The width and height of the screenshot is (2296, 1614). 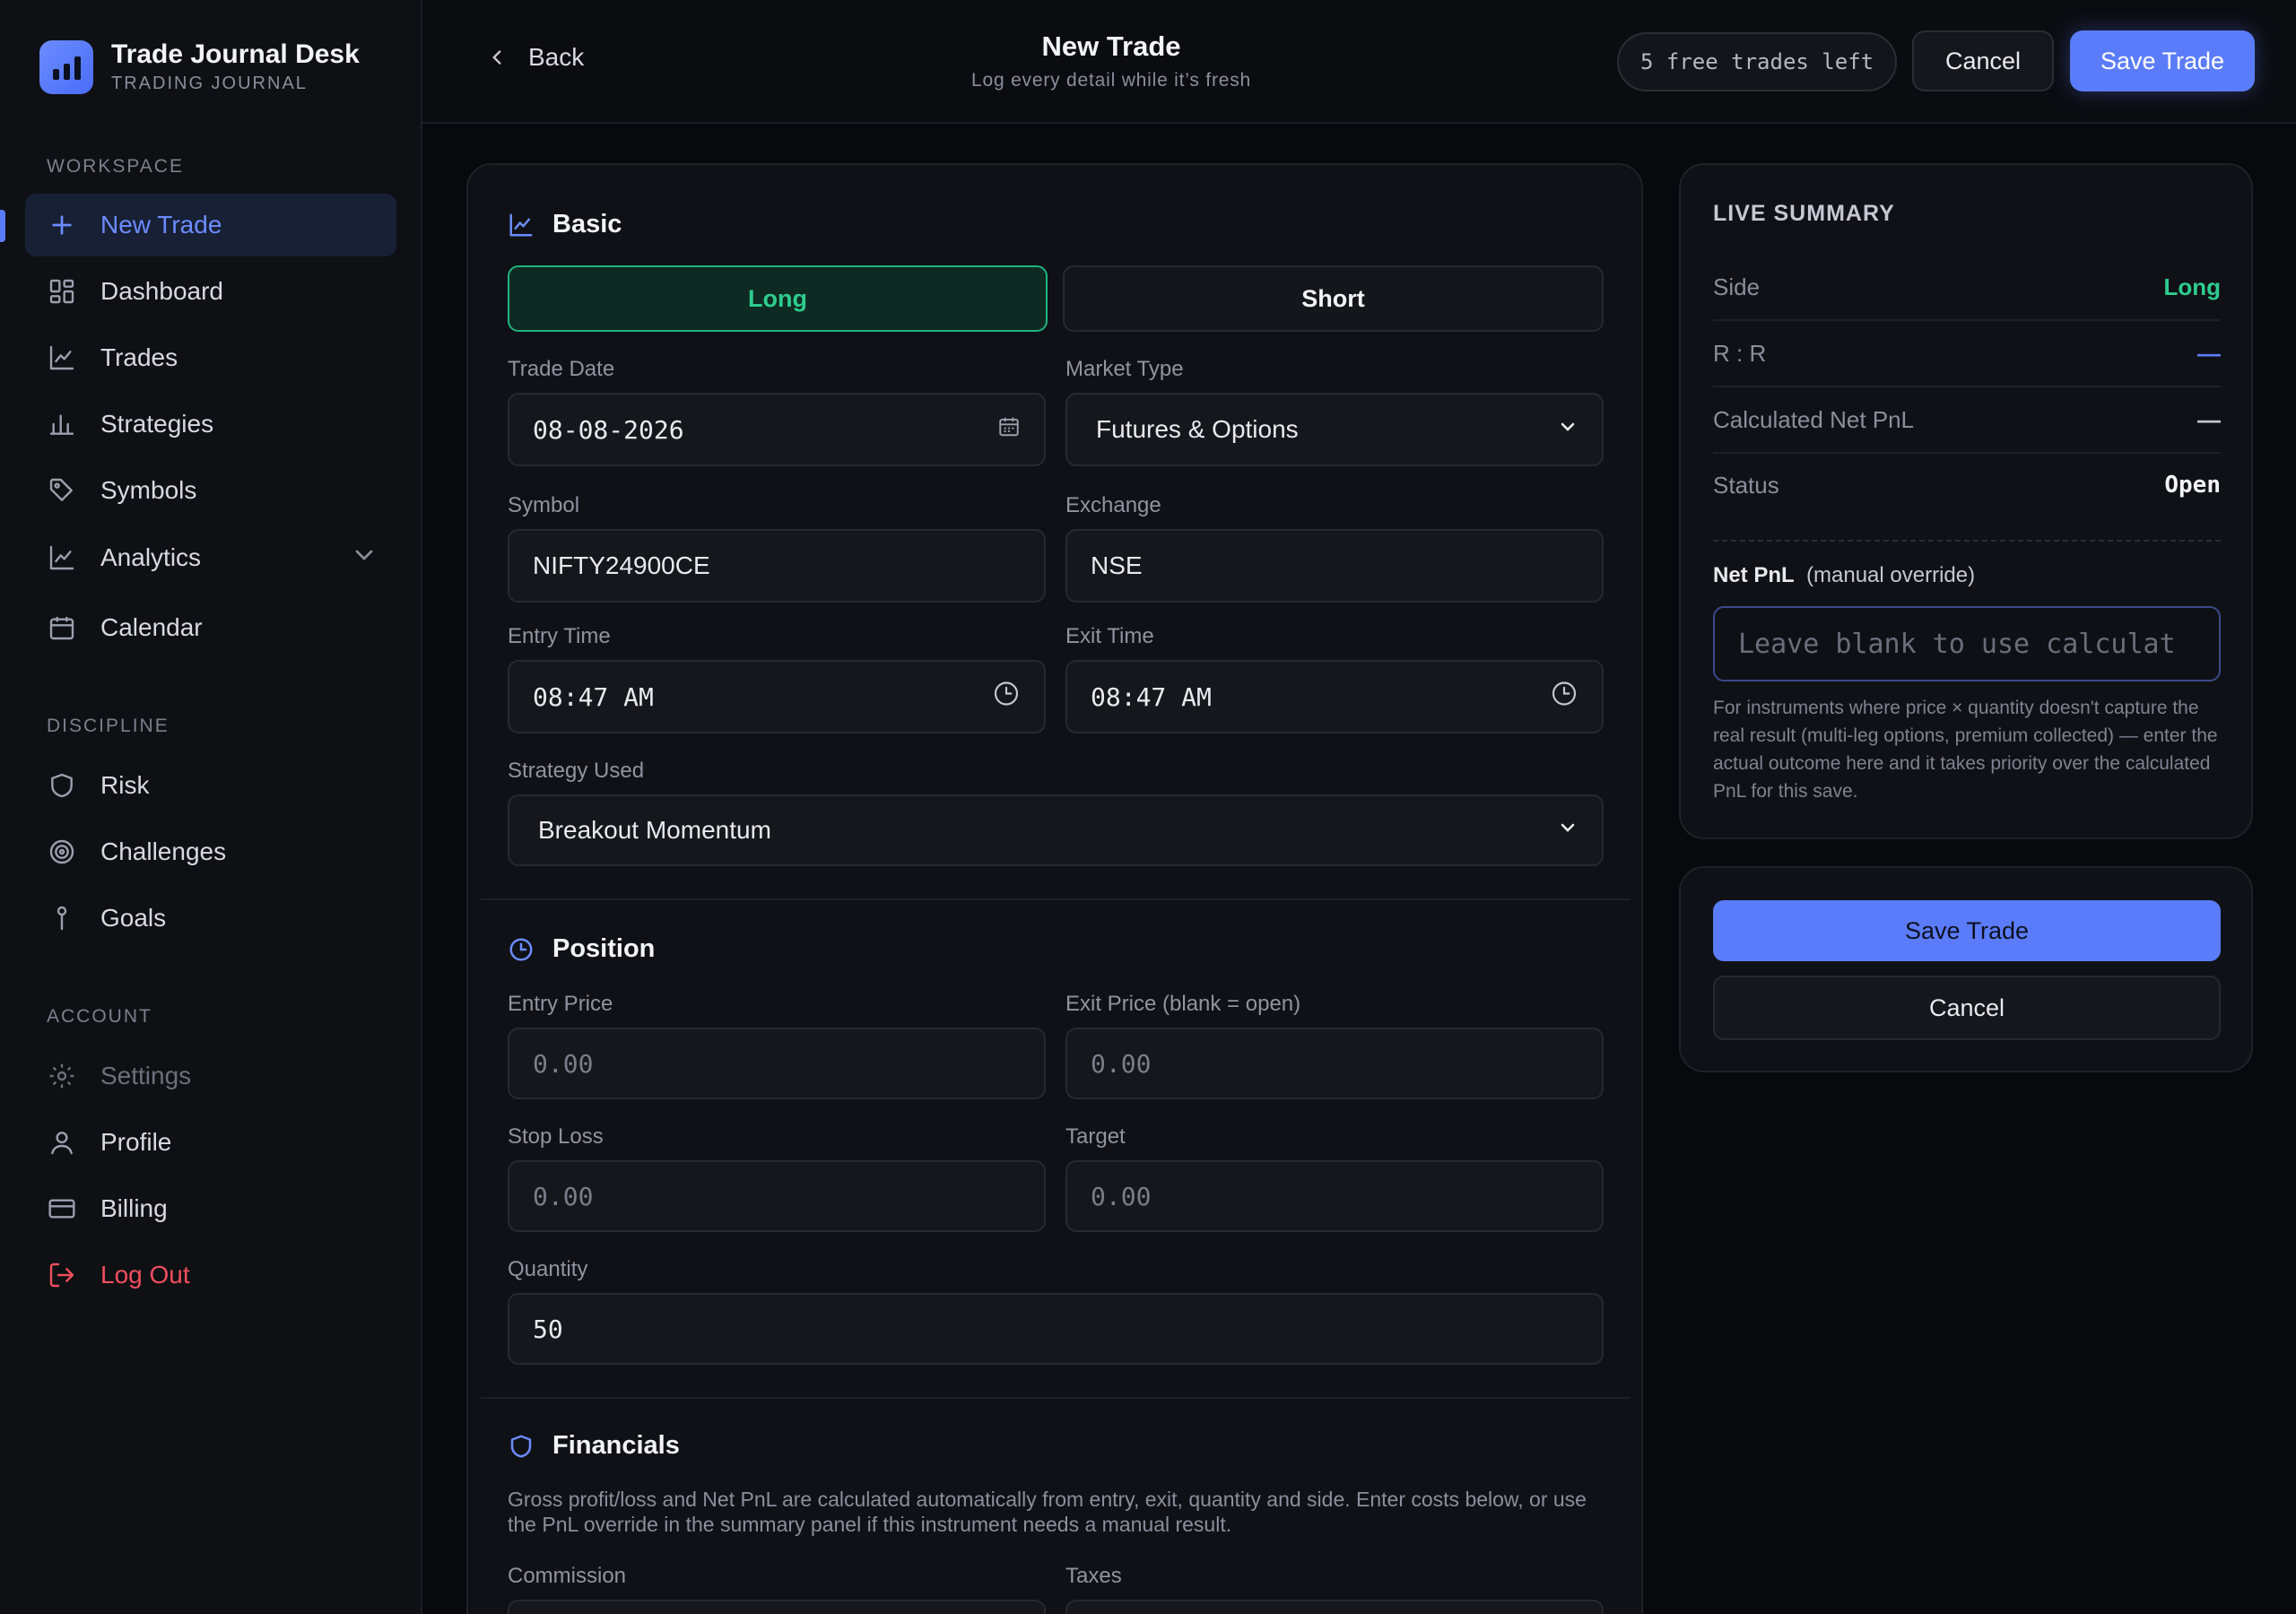 What do you see at coordinates (1334, 566) in the screenshot?
I see `exchange-input: NSE` at bounding box center [1334, 566].